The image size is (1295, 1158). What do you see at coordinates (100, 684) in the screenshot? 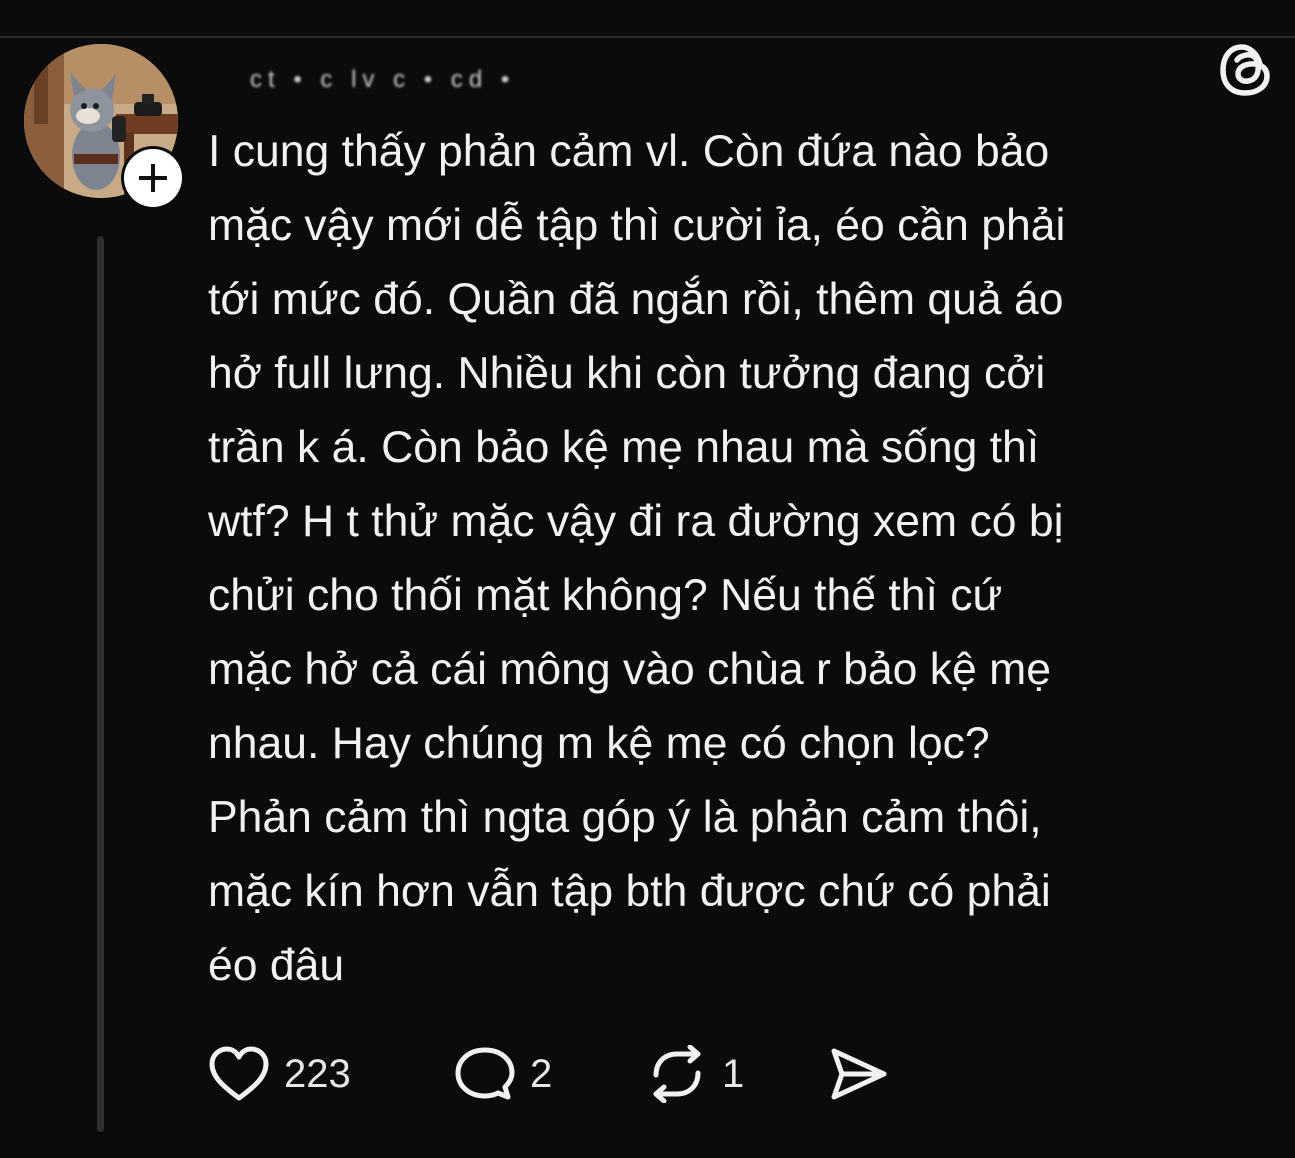
I see `thread-line` at bounding box center [100, 684].